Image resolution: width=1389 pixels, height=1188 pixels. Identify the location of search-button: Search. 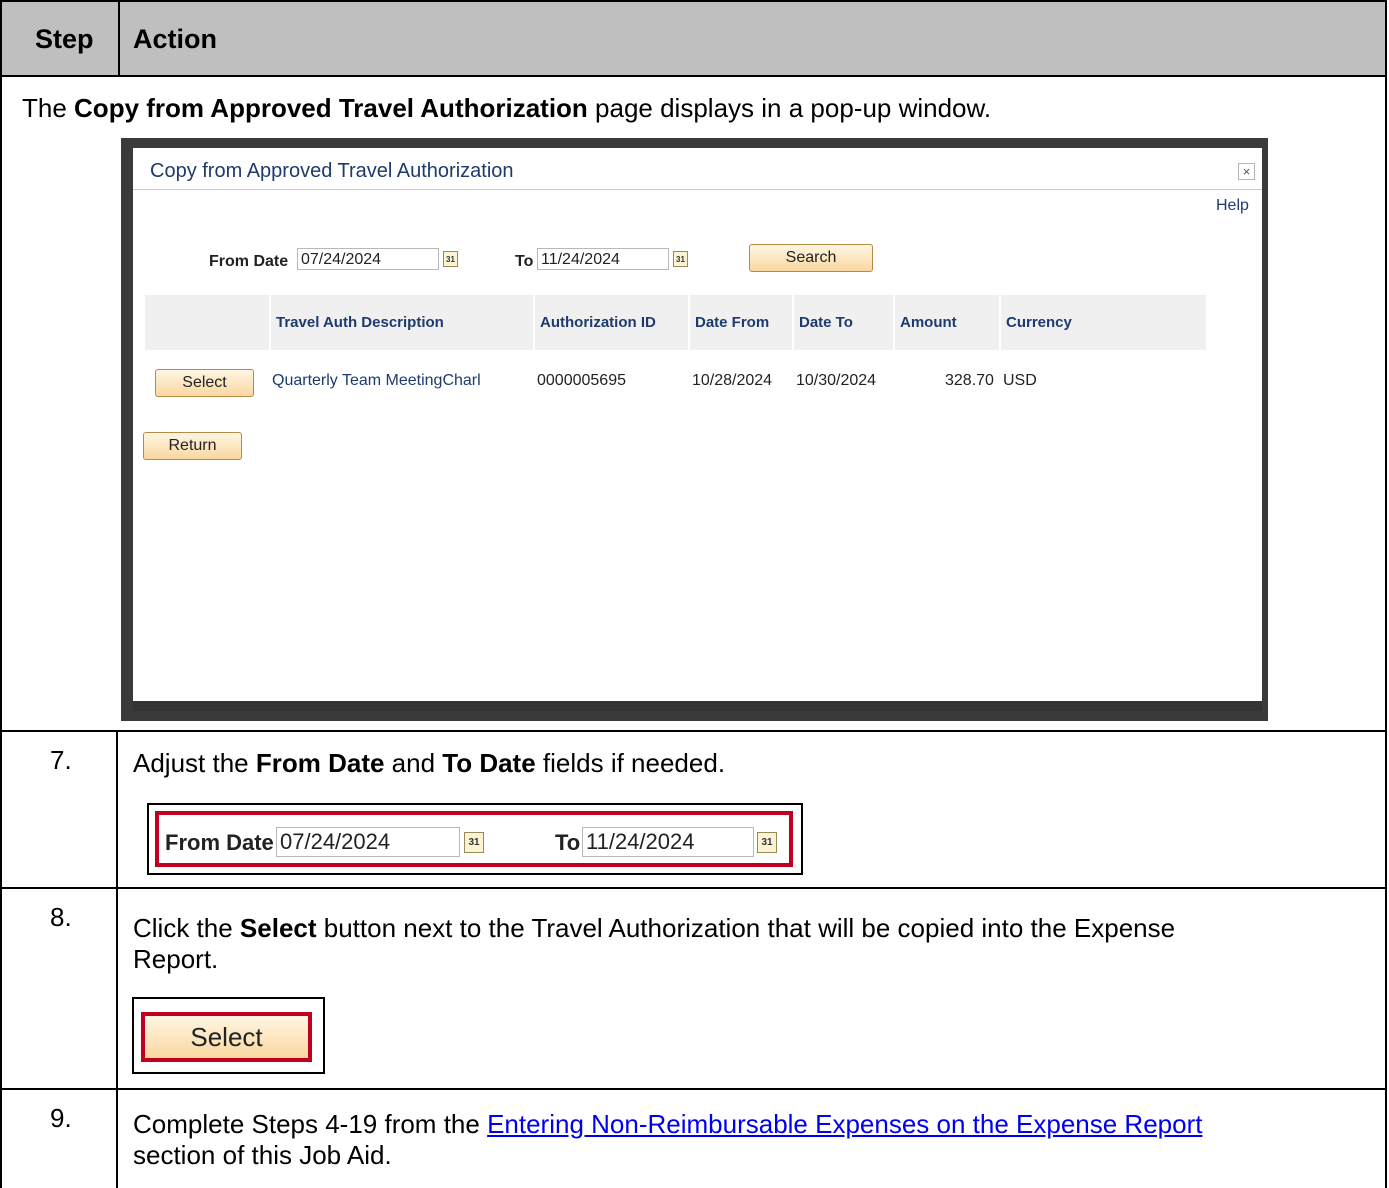
(811, 258).